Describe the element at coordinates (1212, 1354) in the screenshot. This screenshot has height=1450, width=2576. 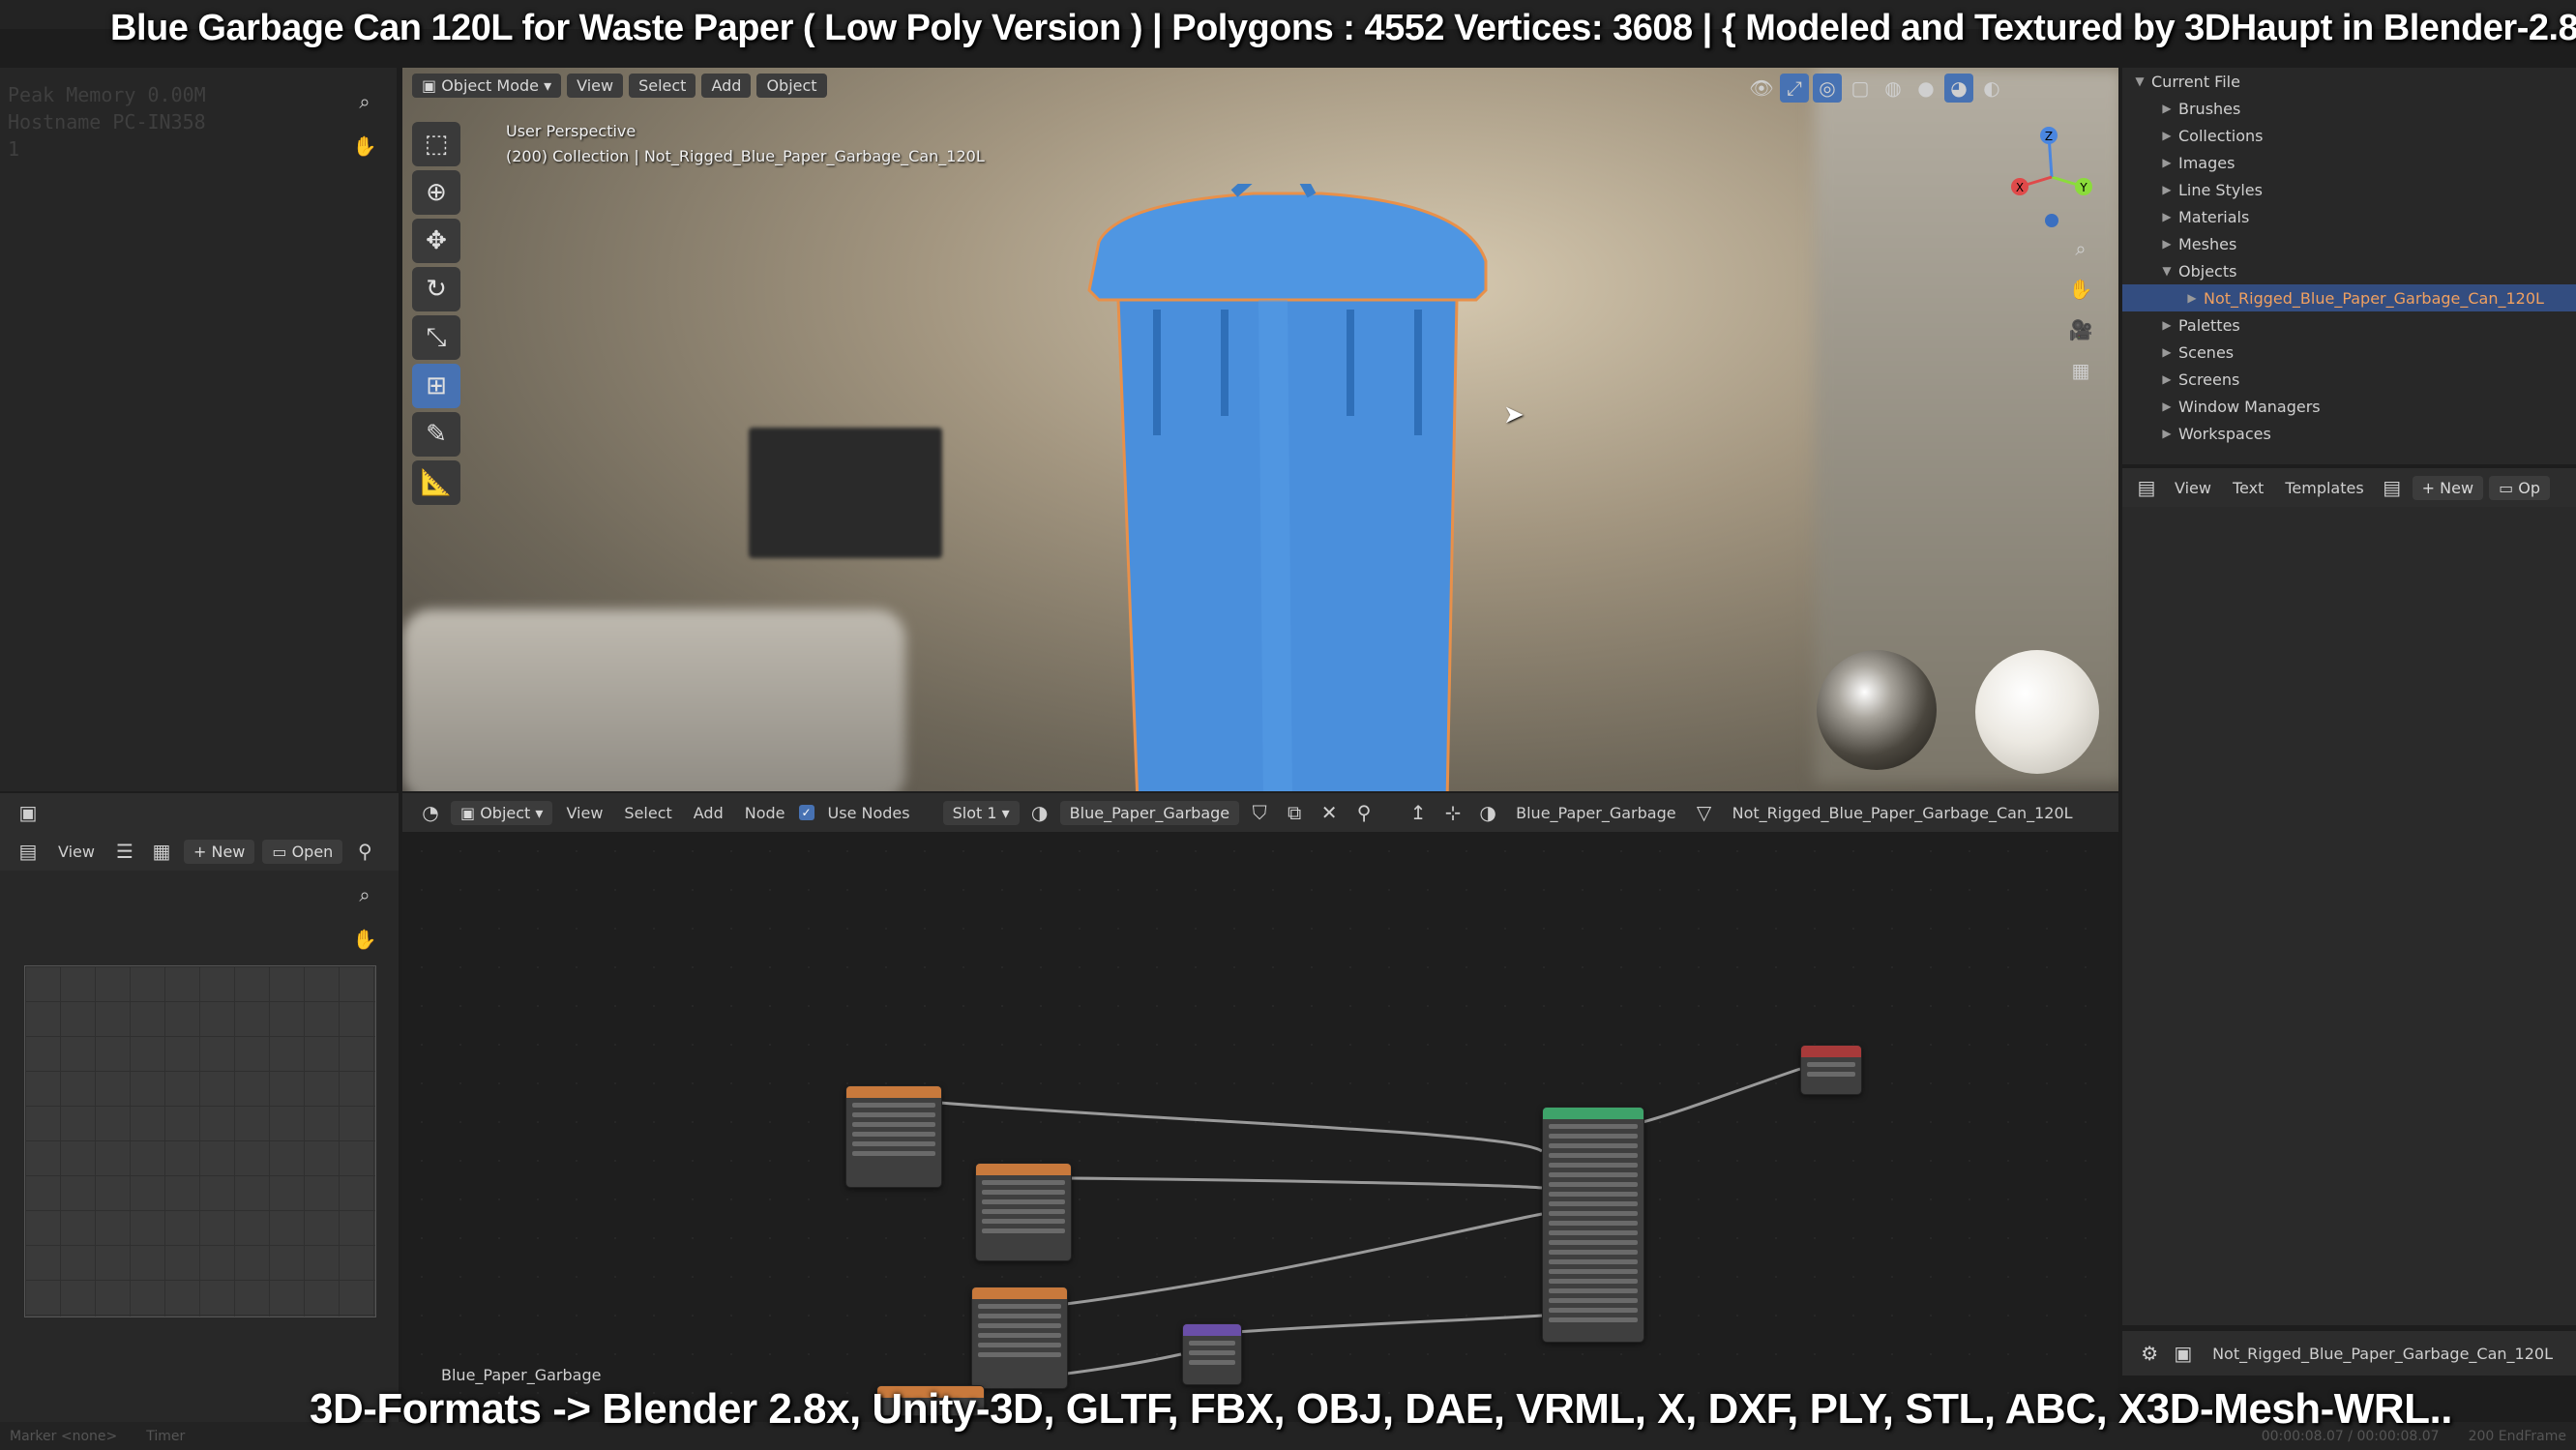
I see `normal-map-node` at that location.